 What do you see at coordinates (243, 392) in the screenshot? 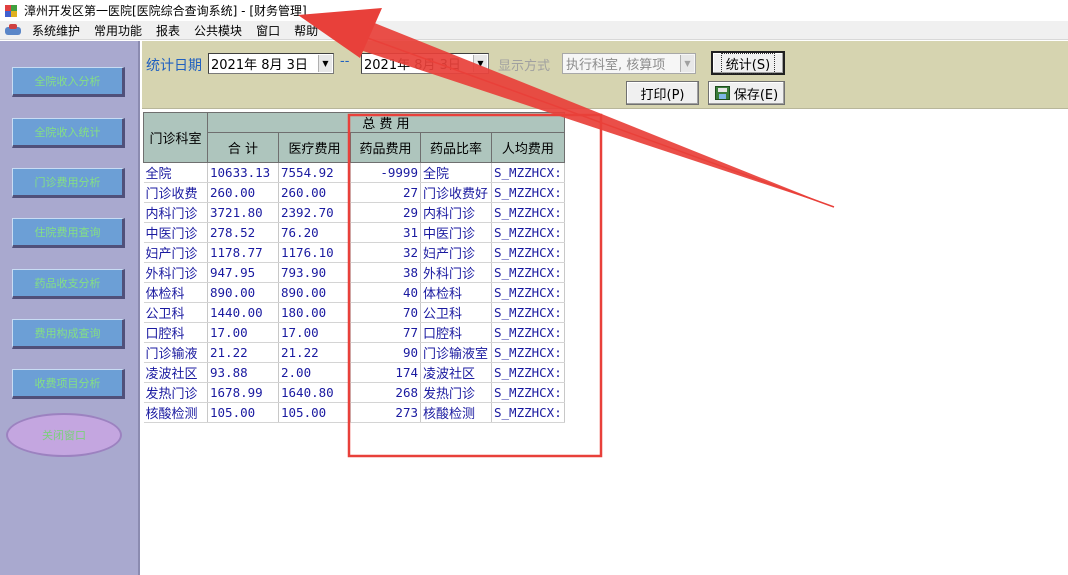
I see `cell-total: 1678.99` at bounding box center [243, 392].